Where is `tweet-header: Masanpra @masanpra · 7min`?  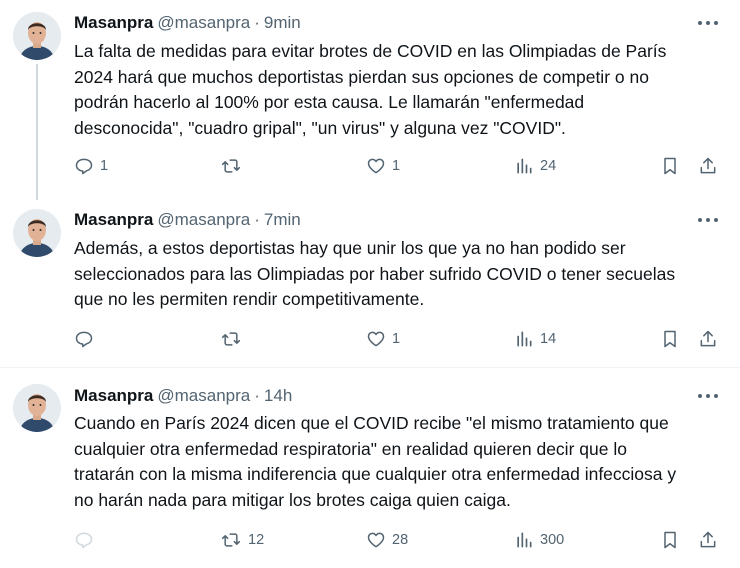 tweet-header: Masanpra @masanpra · 7min is located at coordinates (187, 220).